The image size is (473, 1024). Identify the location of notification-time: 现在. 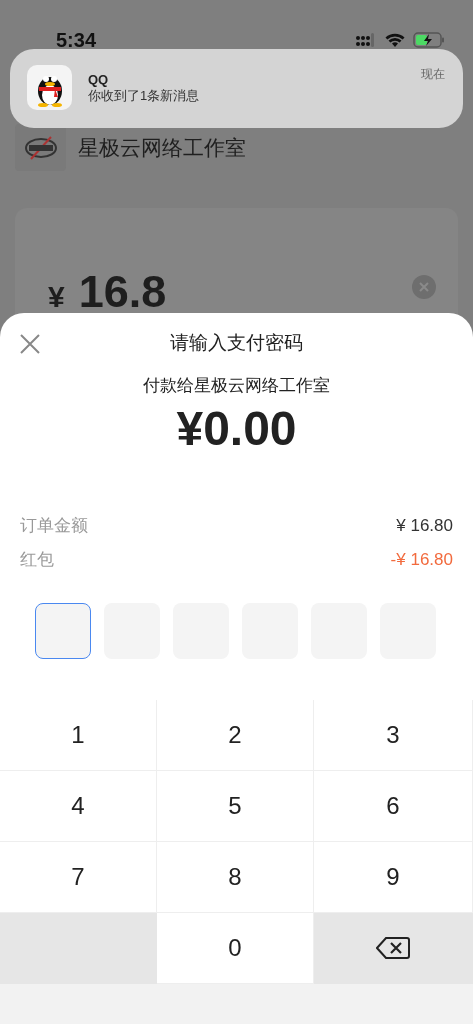
(433, 74).